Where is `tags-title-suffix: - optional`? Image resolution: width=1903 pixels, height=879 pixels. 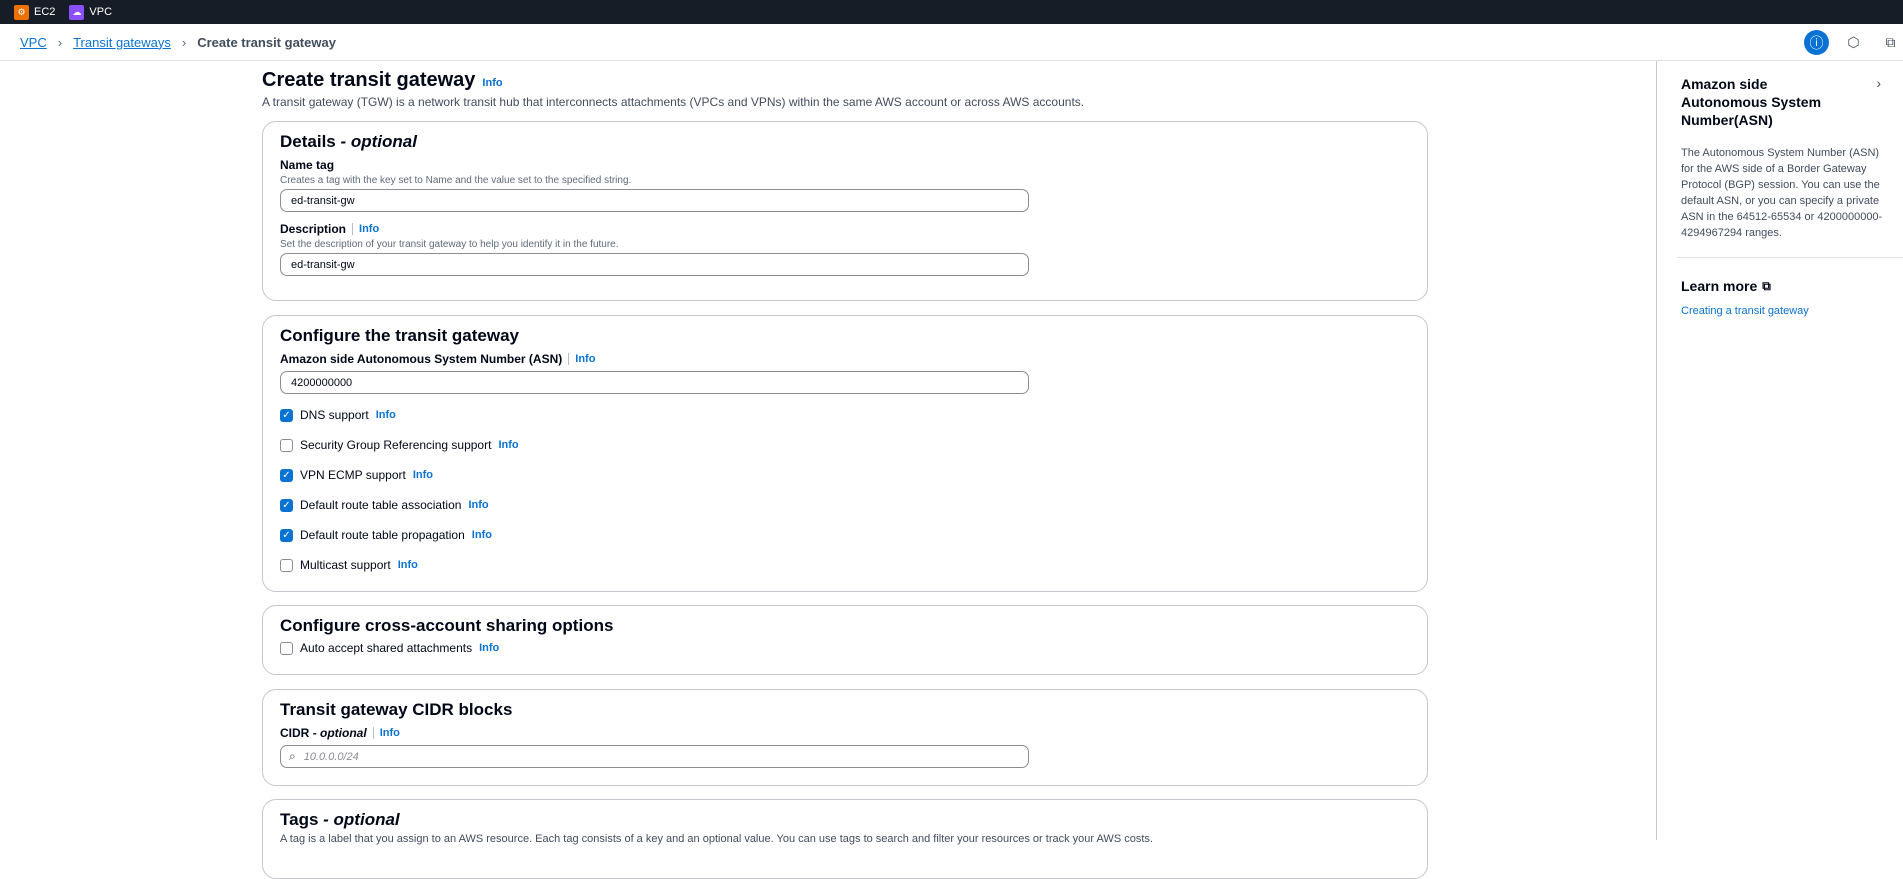 tags-title-suffix: - optional is located at coordinates (361, 819).